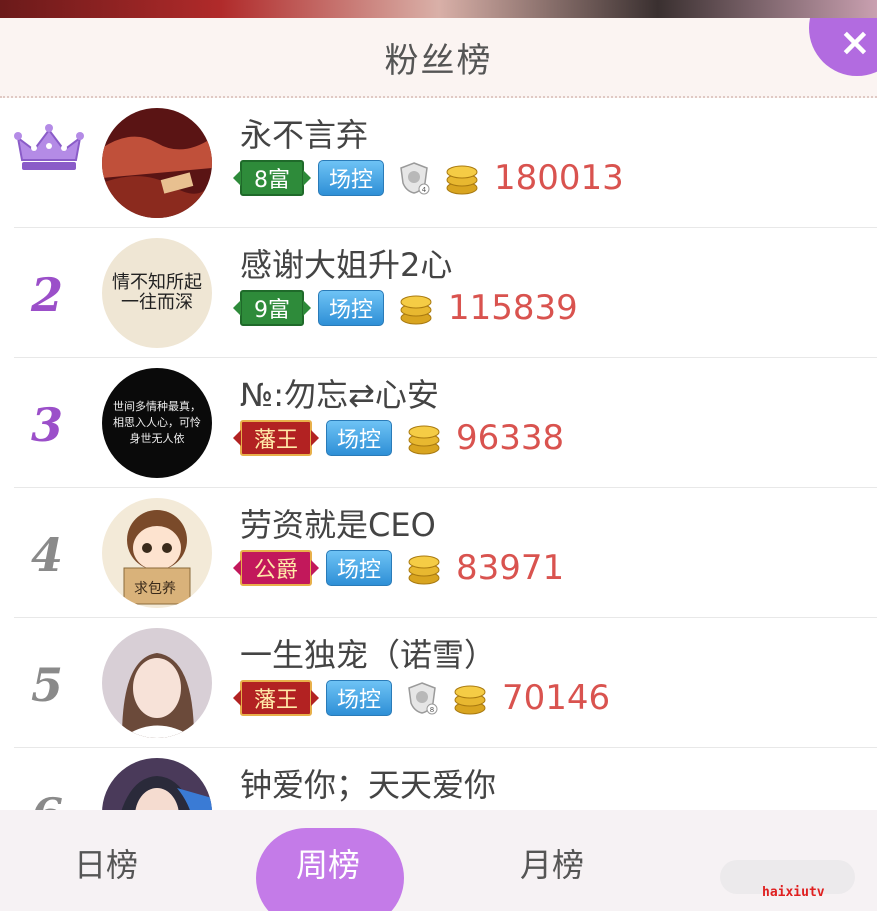 Image resolution: width=877 pixels, height=911 pixels. Describe the element at coordinates (445, 293) in the screenshot. I see `list-item: 2 情不知所起 一往而深 感谢大姐升2心 9富 场控 115839` at that location.